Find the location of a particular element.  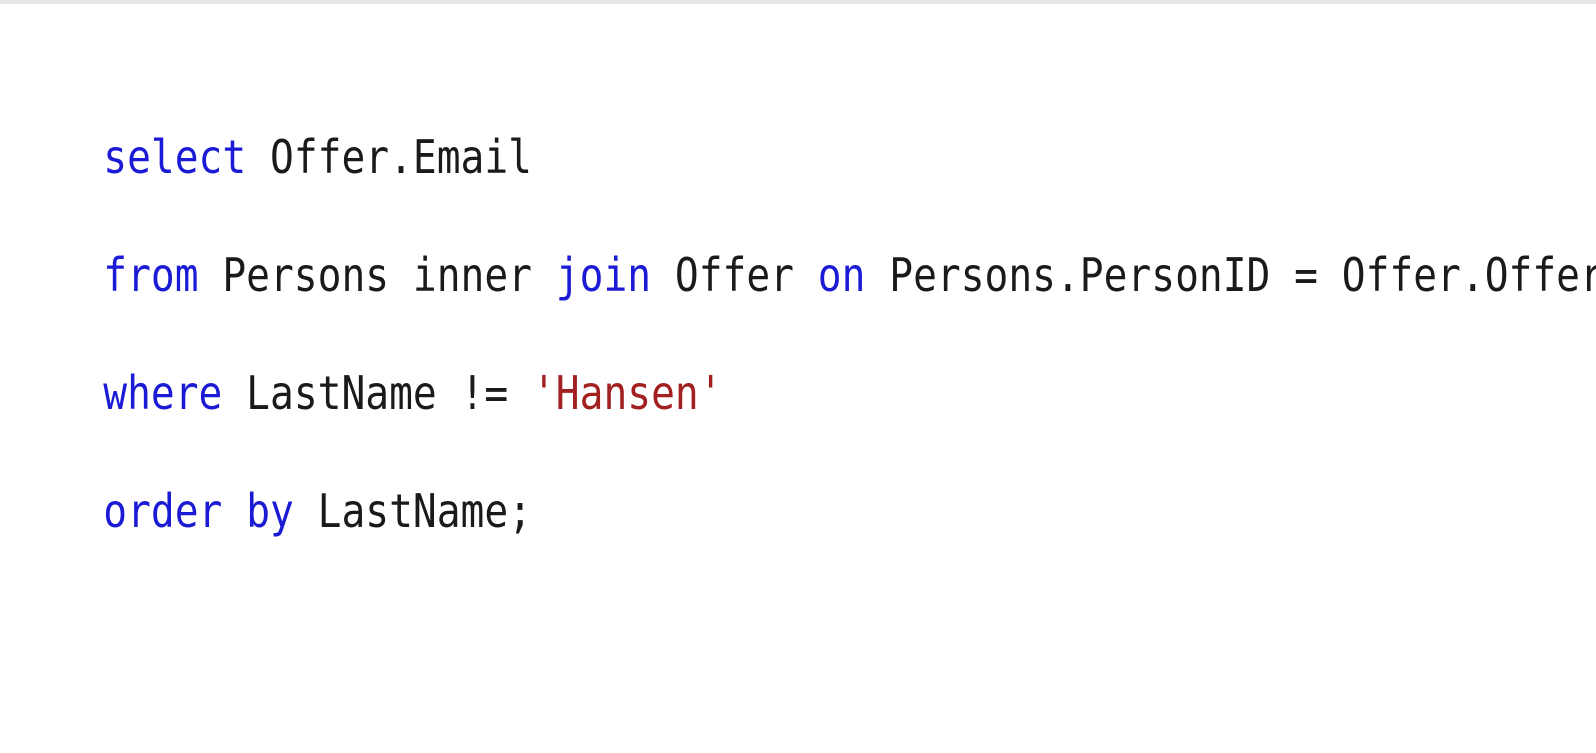

keyword-by: by is located at coordinates (270, 511).